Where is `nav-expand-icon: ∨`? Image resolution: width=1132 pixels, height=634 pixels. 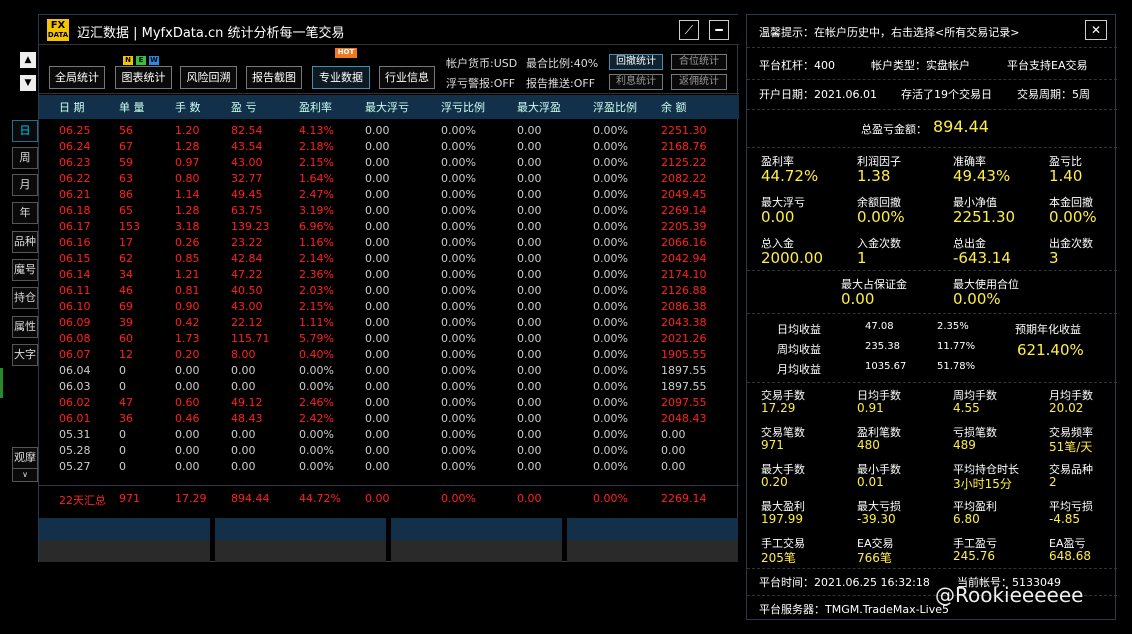 nav-expand-icon: ∨ is located at coordinates (25, 475).